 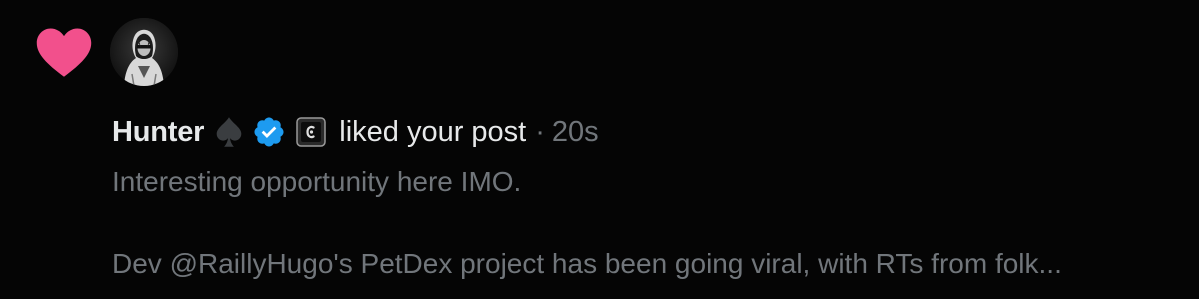 What do you see at coordinates (158, 132) in the screenshot?
I see `user-name: Hunter` at bounding box center [158, 132].